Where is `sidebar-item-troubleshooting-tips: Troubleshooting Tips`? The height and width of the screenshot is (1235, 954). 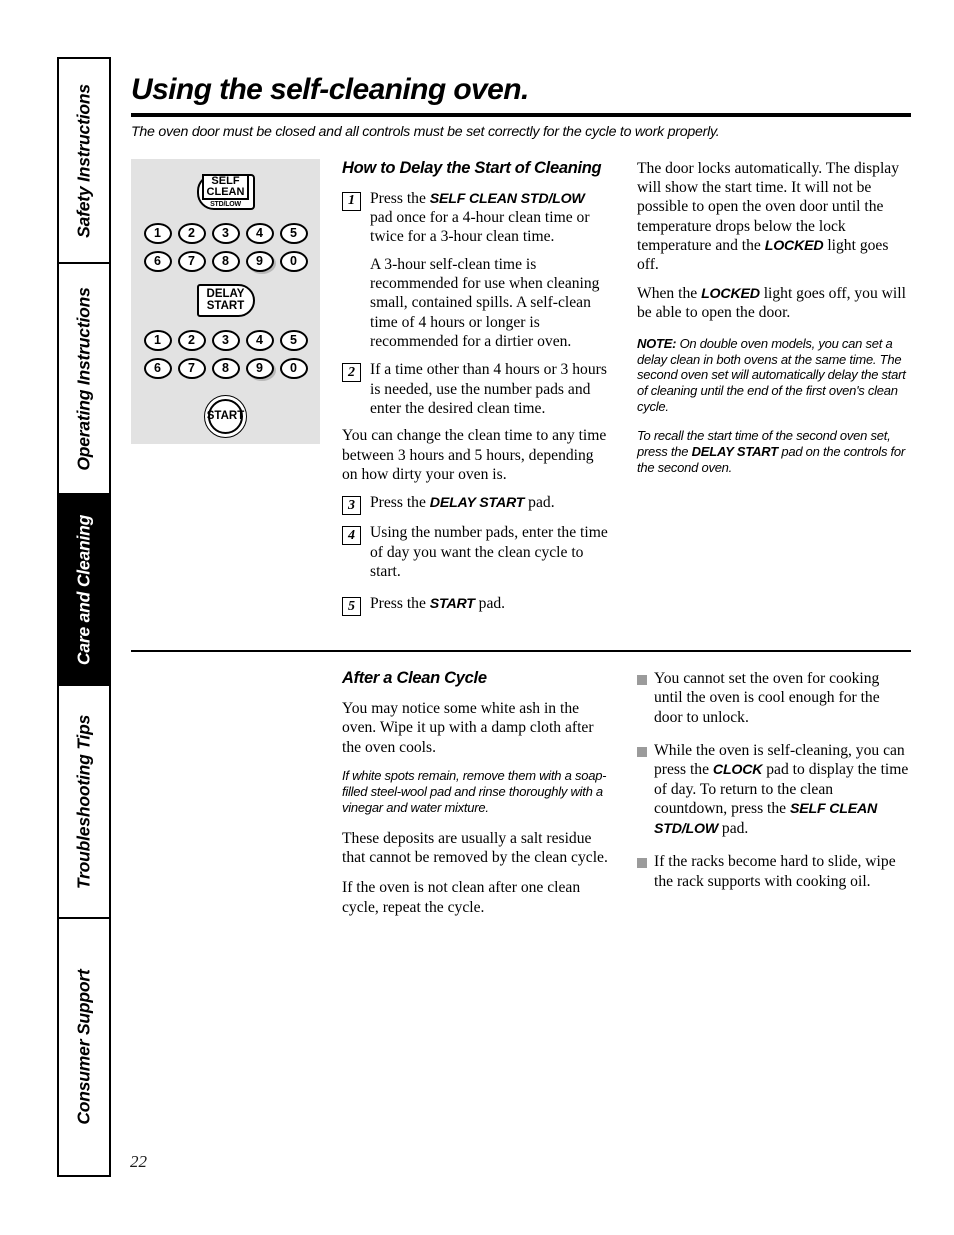
sidebar-item-troubleshooting-tips: Troubleshooting Tips is located at coordinates (84, 802).